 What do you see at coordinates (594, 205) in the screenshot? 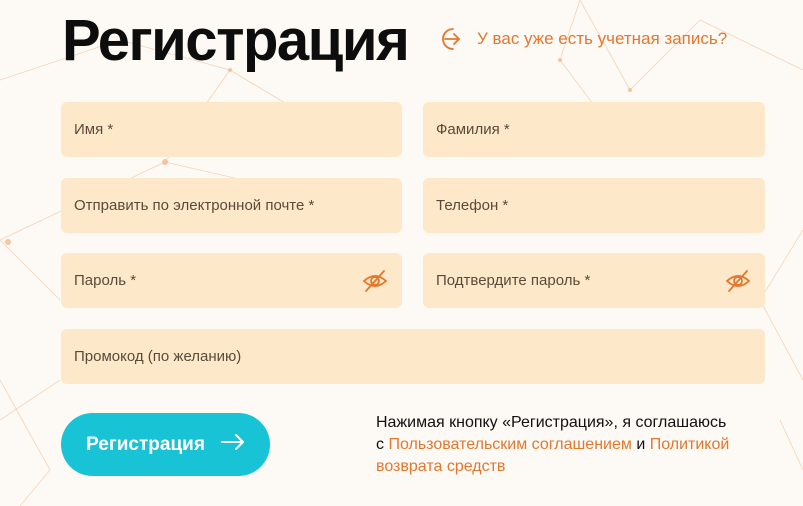
I see `phone-field: Телефон *` at bounding box center [594, 205].